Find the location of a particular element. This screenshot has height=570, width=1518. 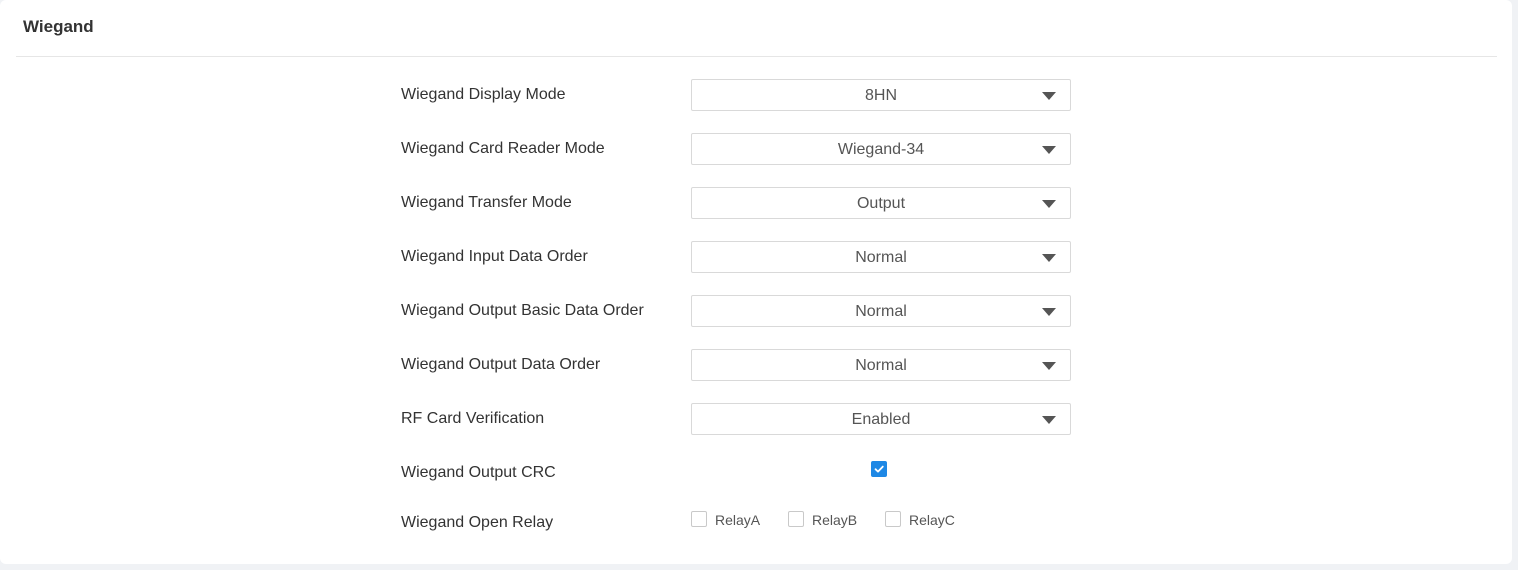

rf-card-verification-label: RF Card Verification is located at coordinates (473, 418).